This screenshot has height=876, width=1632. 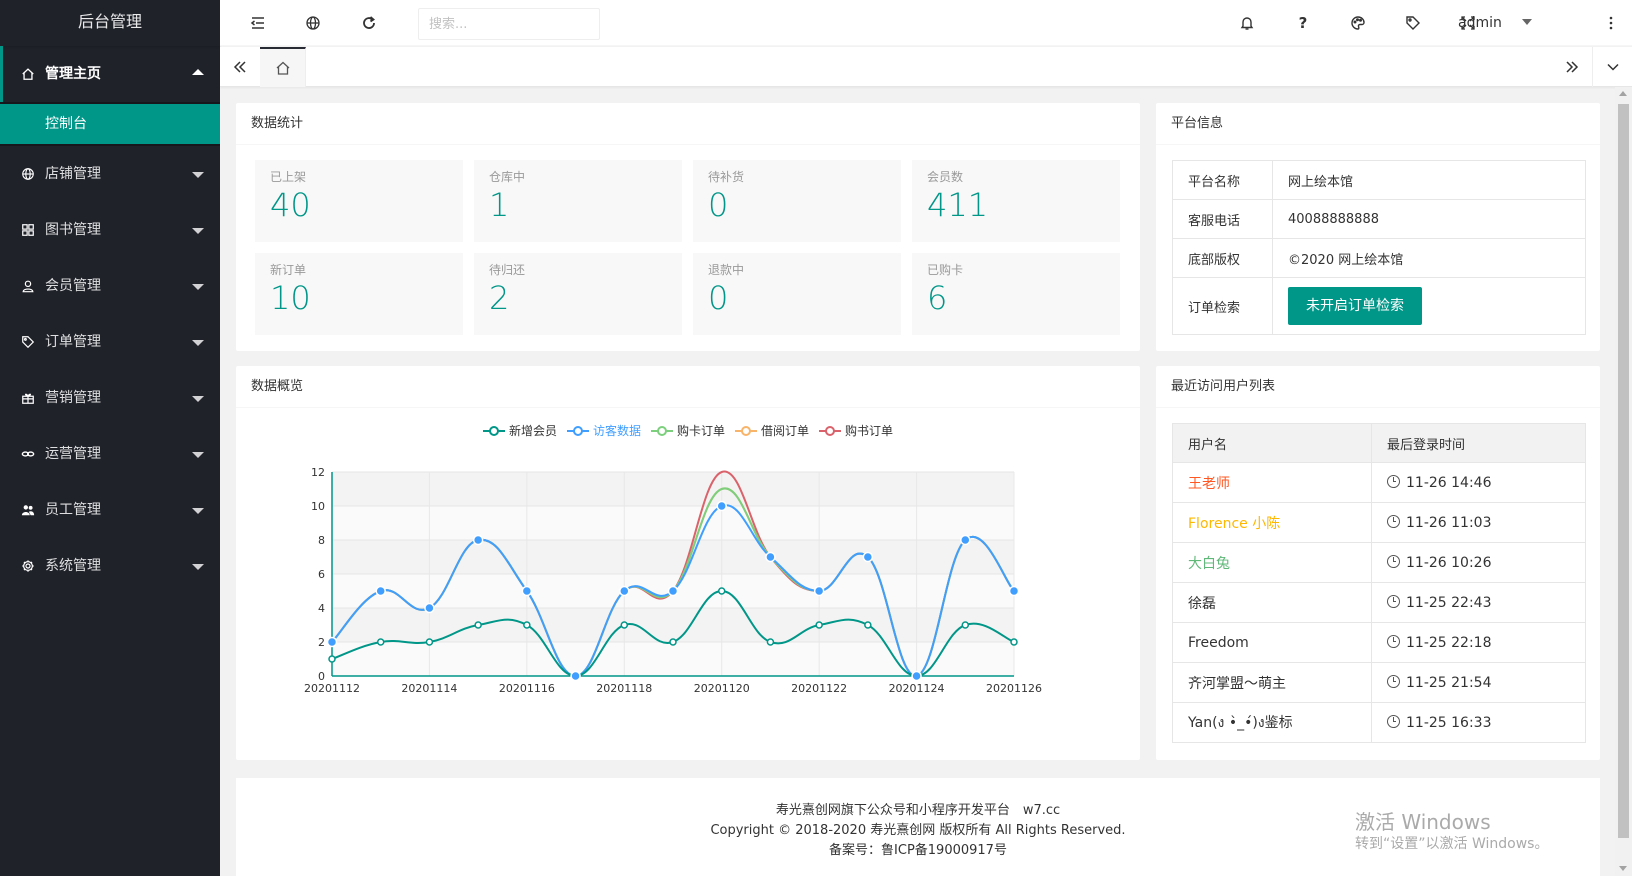 I want to click on chart-legend: 新增会员 访客数据 购卡订单 借阅订单 购书订单, so click(x=688, y=430).